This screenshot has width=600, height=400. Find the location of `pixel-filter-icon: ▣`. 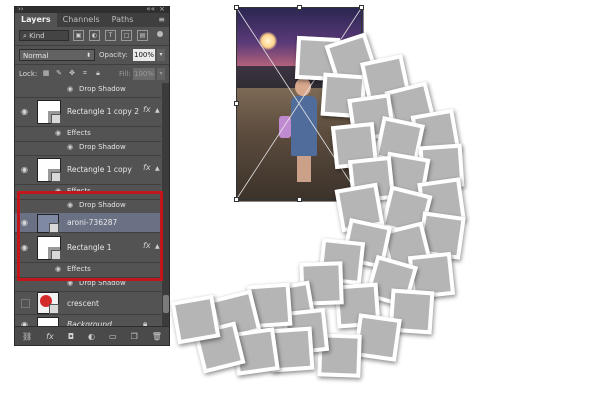

pixel-filter-icon: ▣ is located at coordinates (78, 35).